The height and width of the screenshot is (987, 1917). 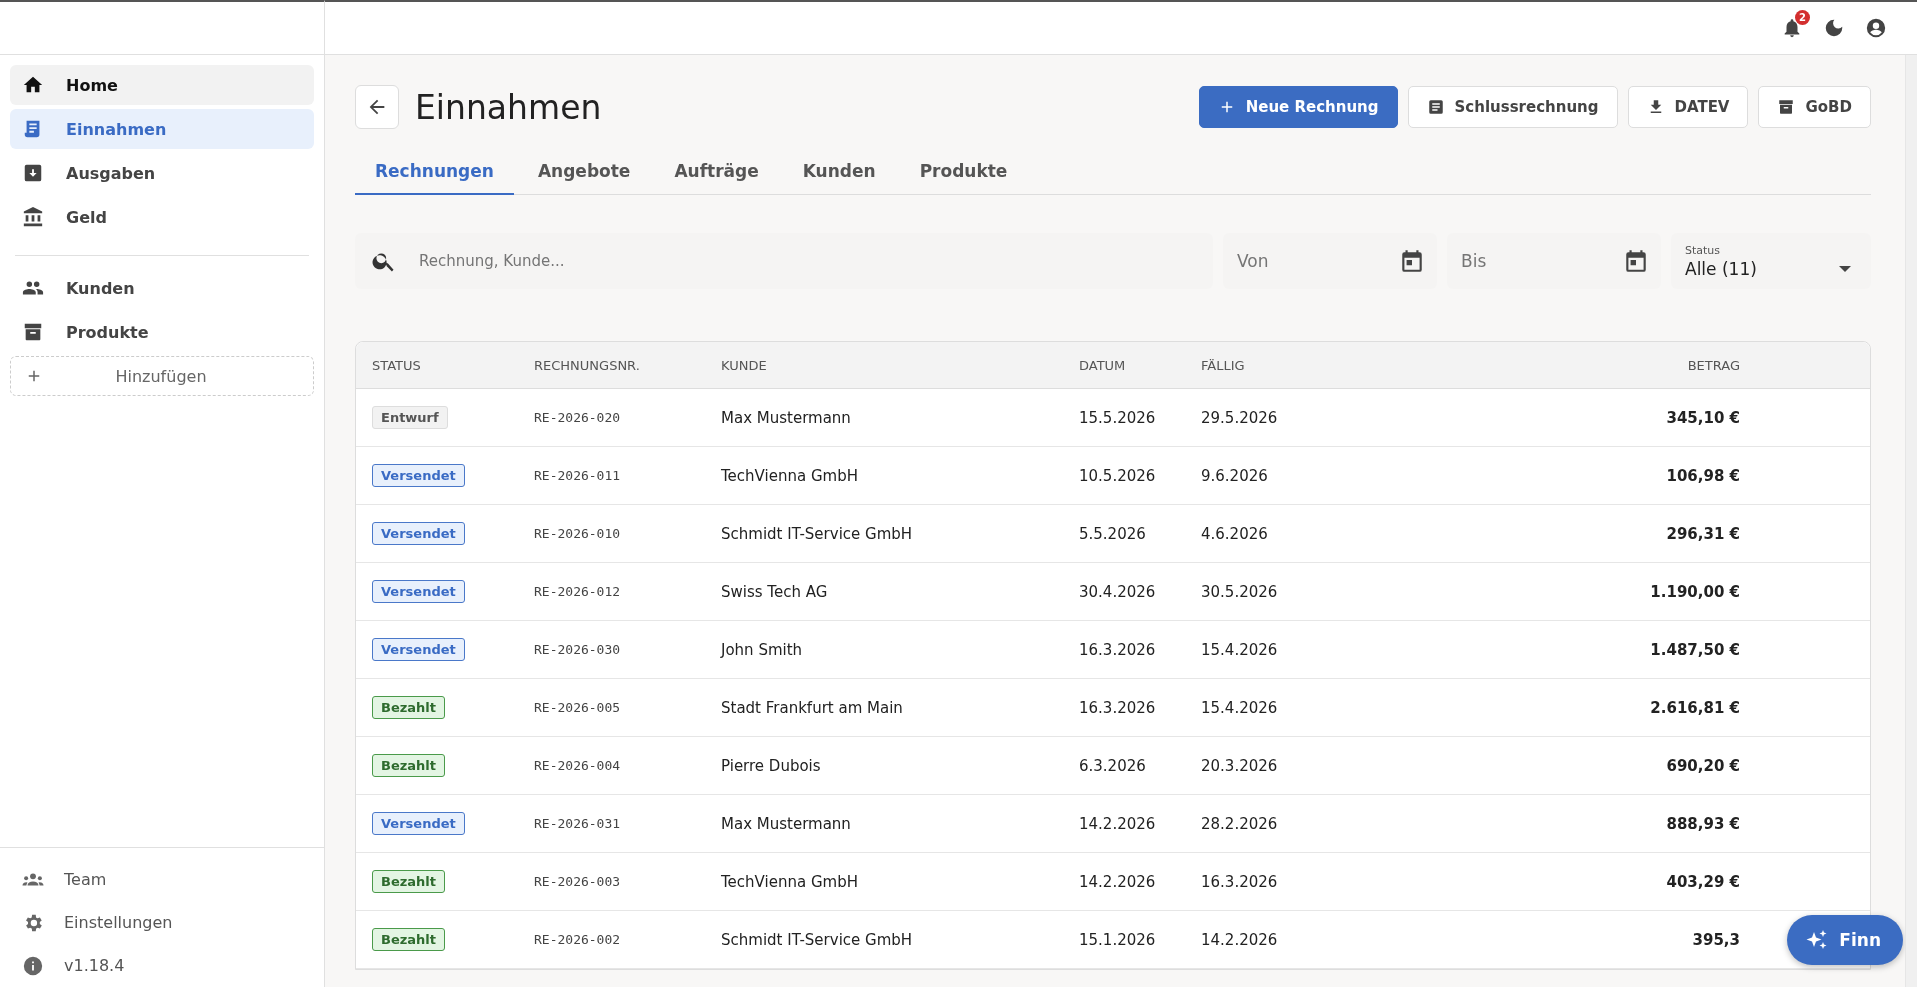 What do you see at coordinates (1435, 107) in the screenshot?
I see `document-icon` at bounding box center [1435, 107].